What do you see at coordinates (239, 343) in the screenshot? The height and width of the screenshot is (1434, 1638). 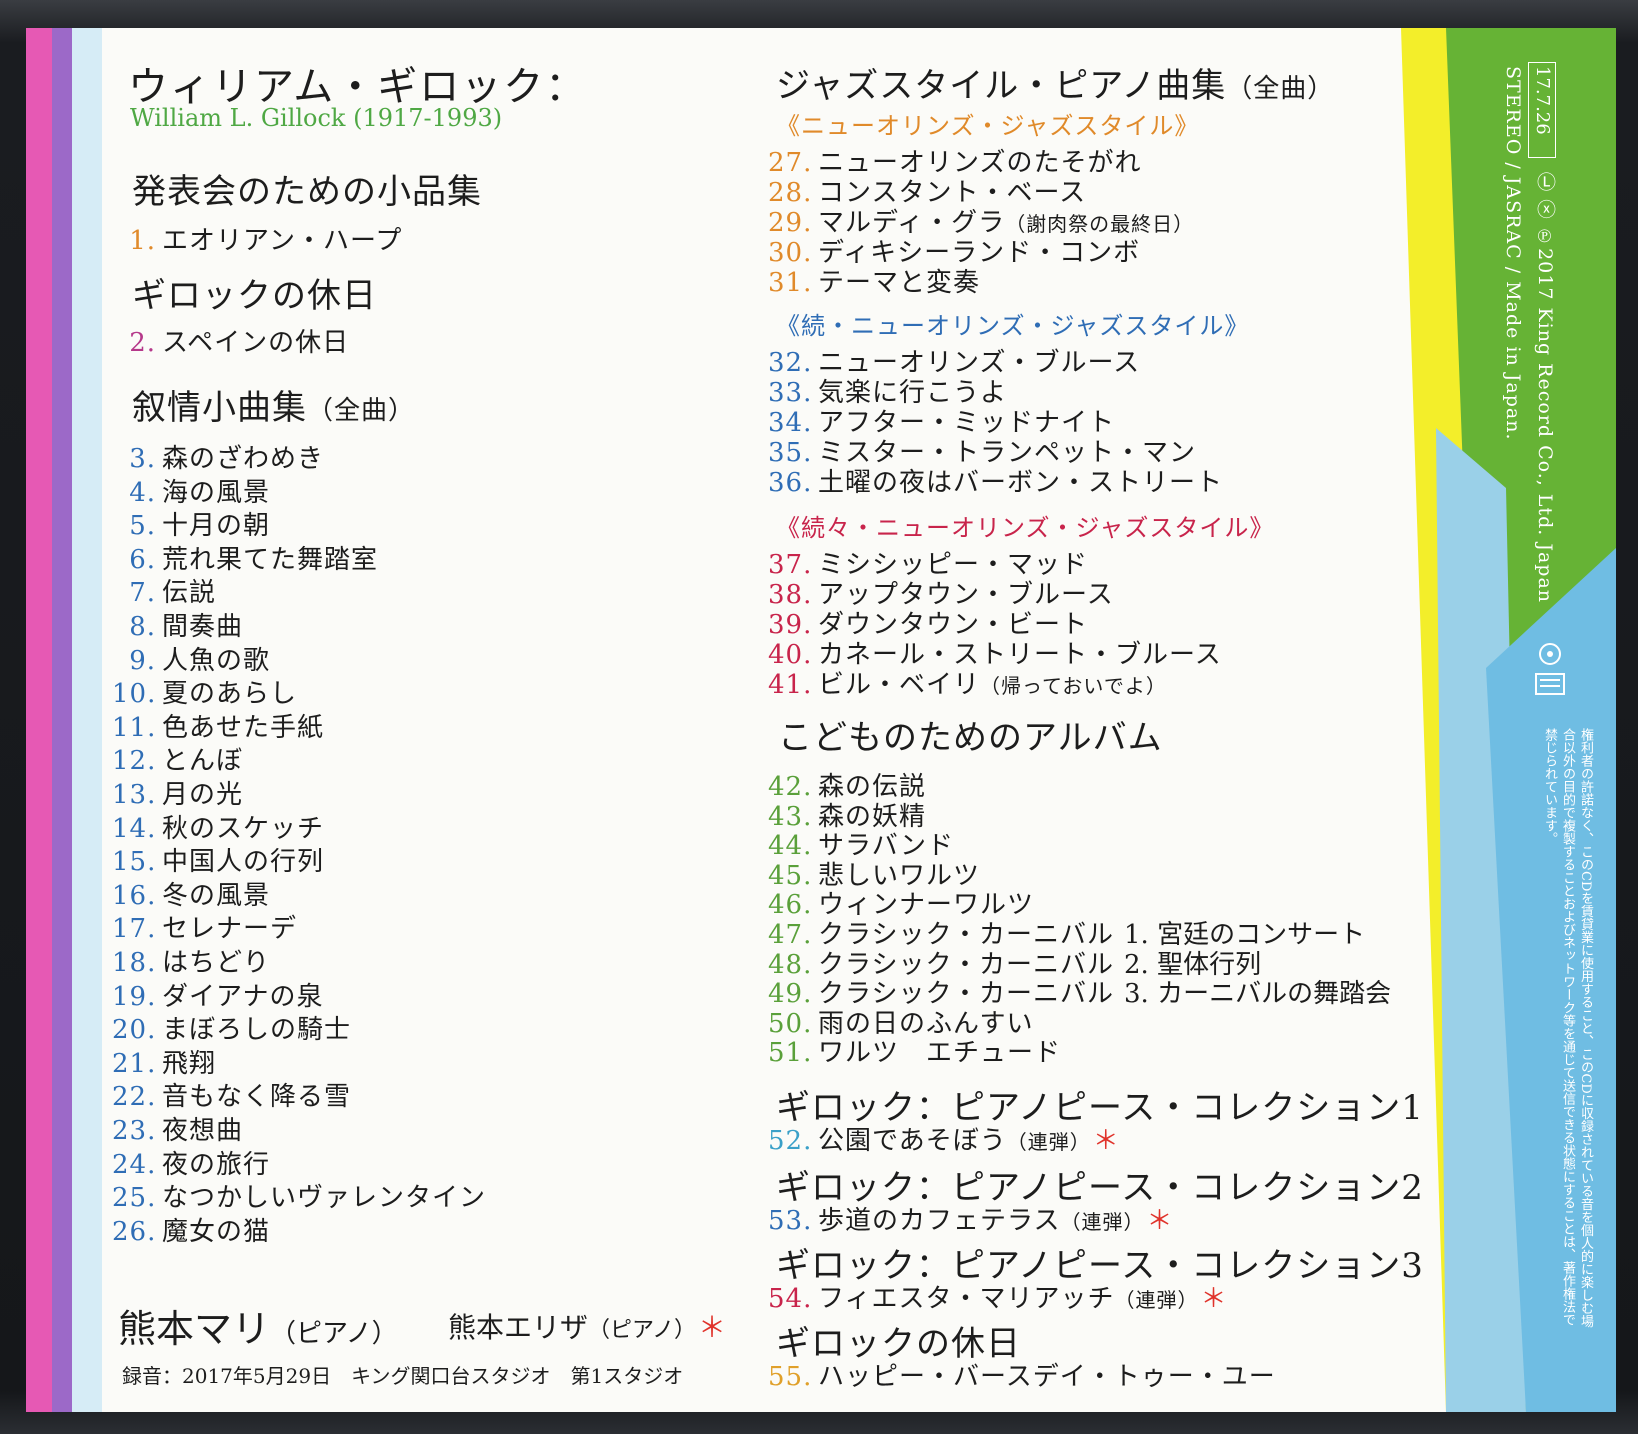 I see `track-2: 2. スペインの休日` at bounding box center [239, 343].